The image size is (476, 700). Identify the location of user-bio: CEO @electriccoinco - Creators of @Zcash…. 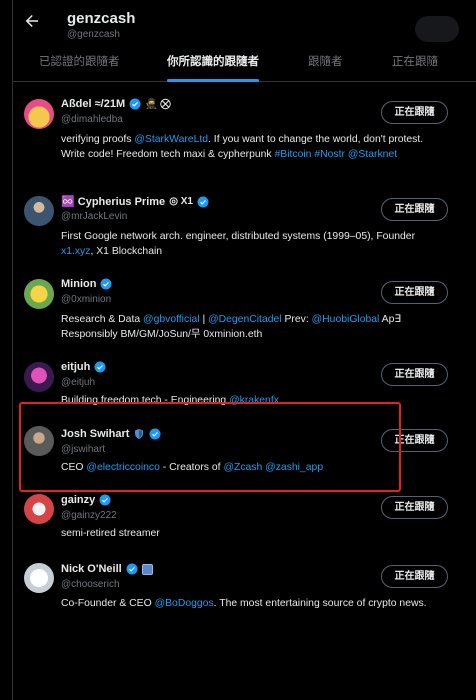
(247, 467).